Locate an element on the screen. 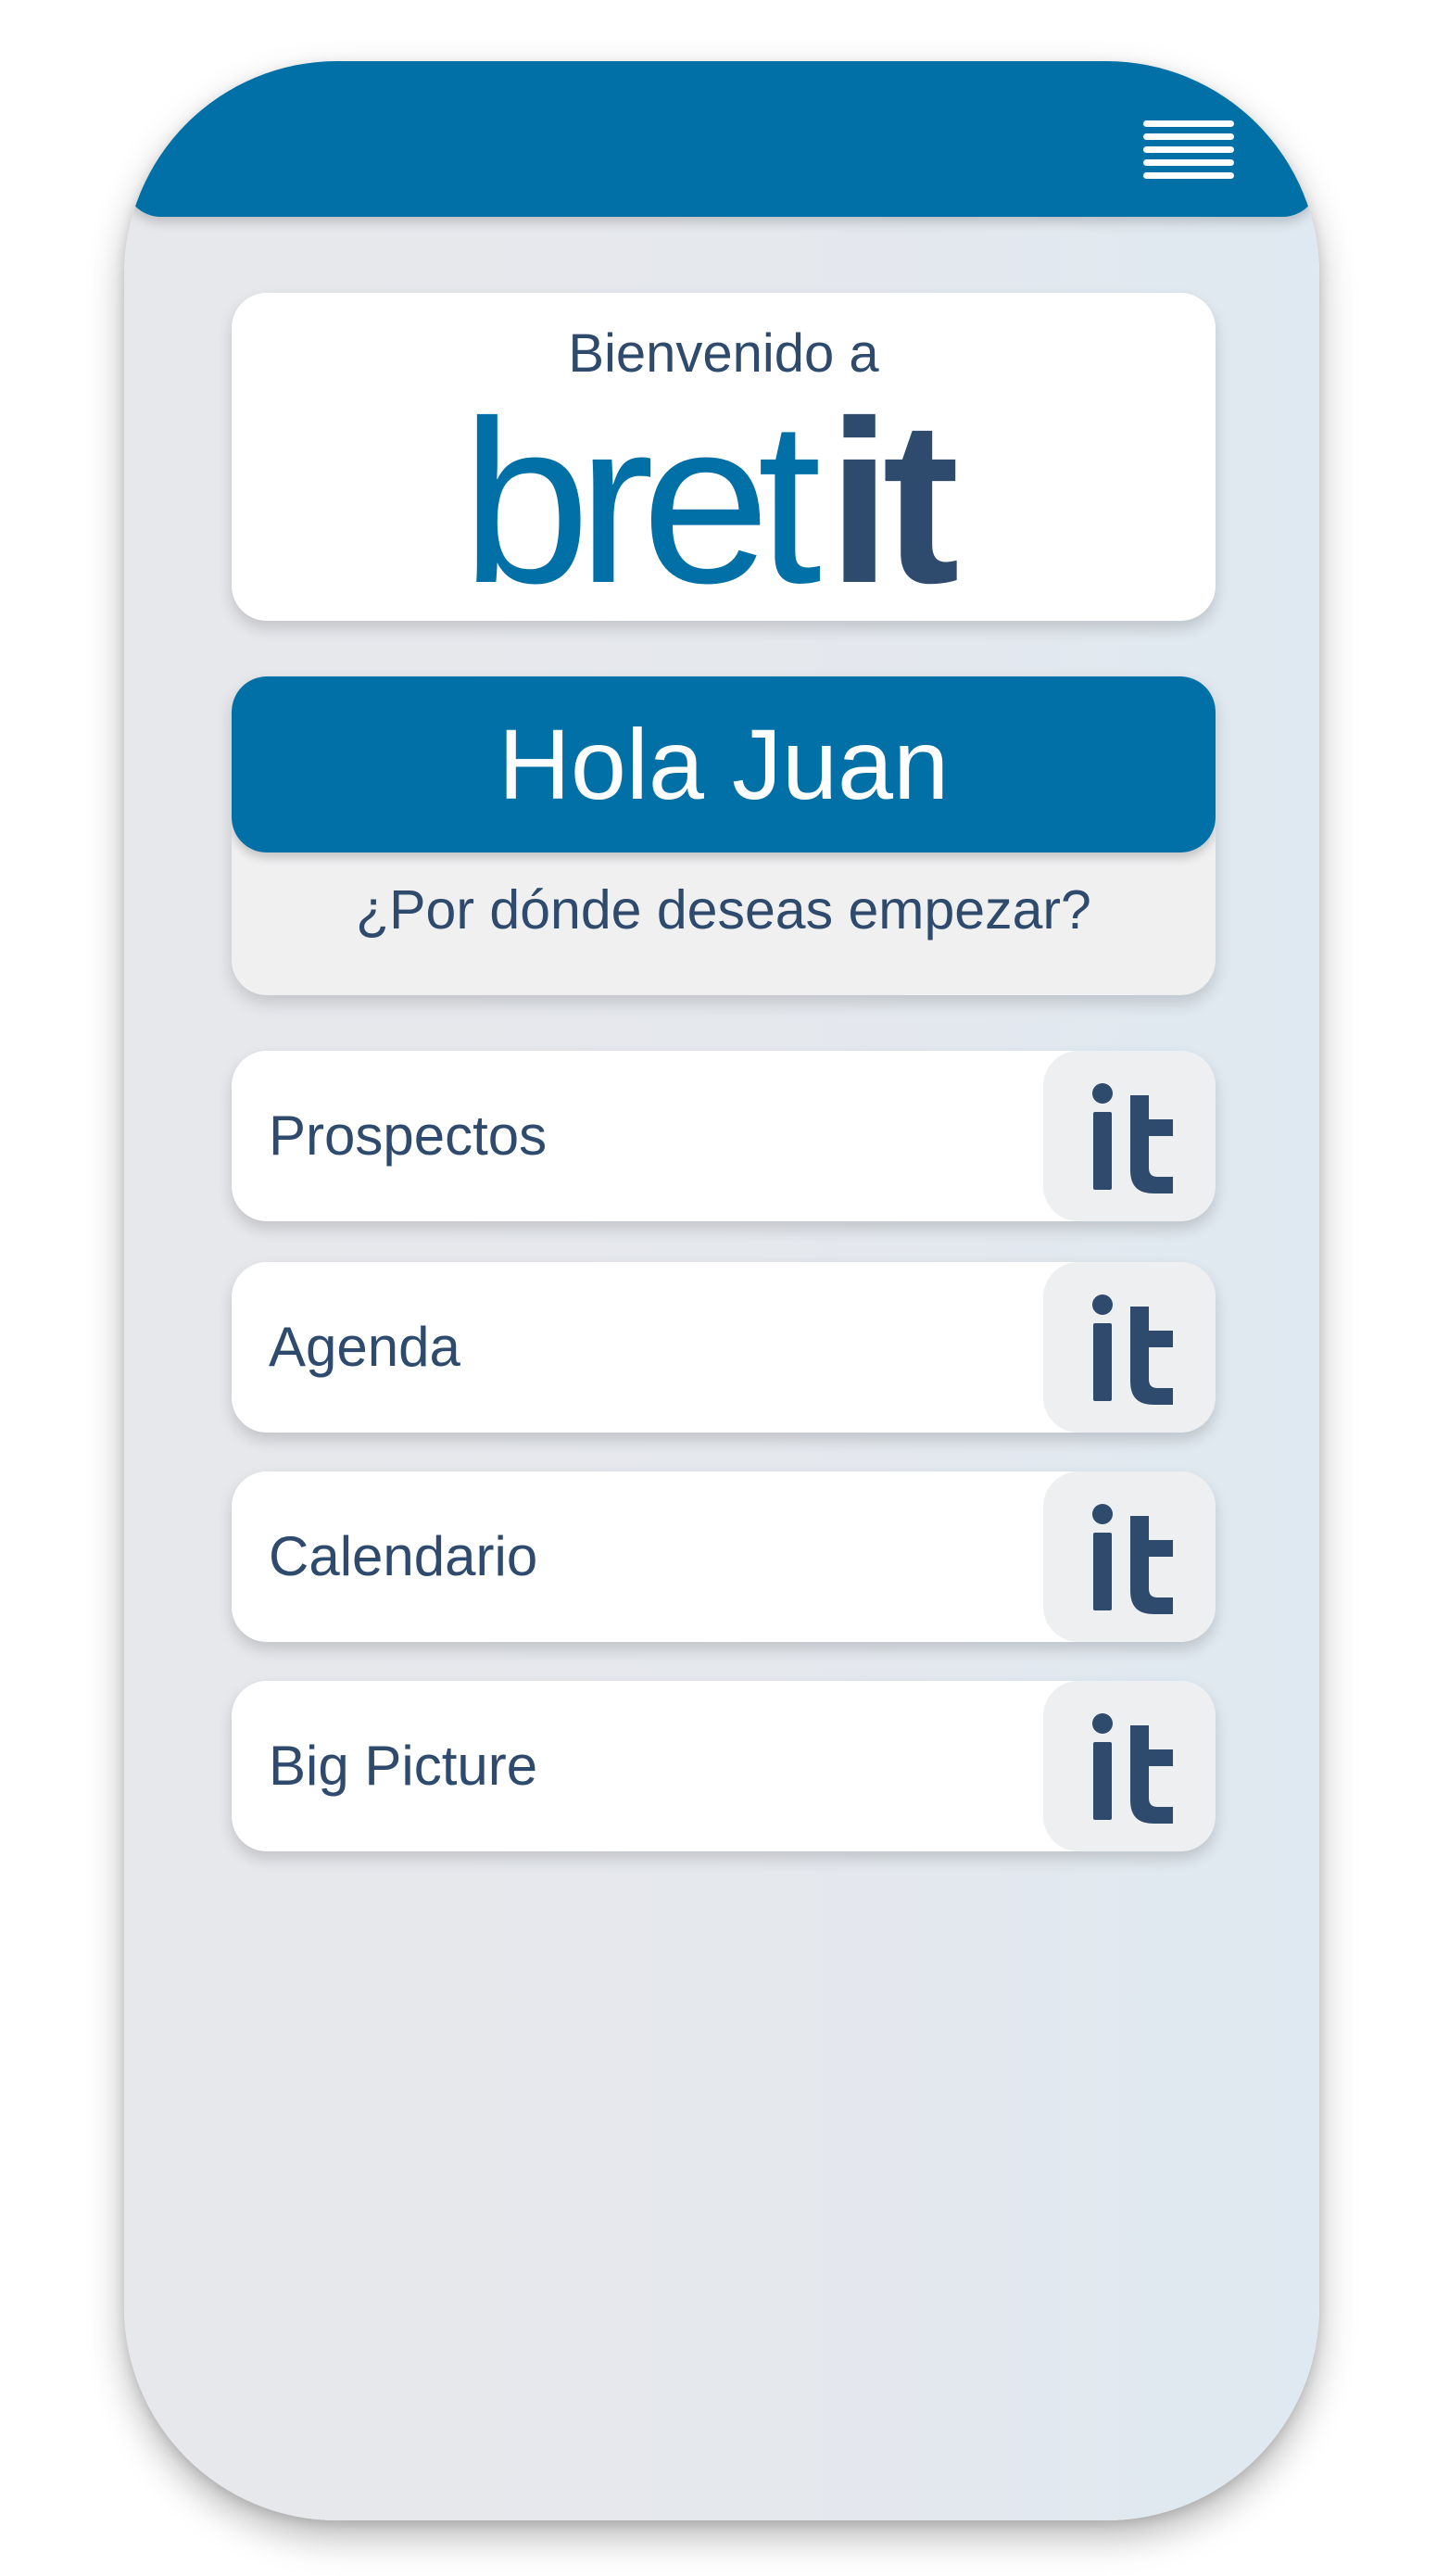 The image size is (1449, 2576). svg-text: bret is located at coordinates (640, 496).